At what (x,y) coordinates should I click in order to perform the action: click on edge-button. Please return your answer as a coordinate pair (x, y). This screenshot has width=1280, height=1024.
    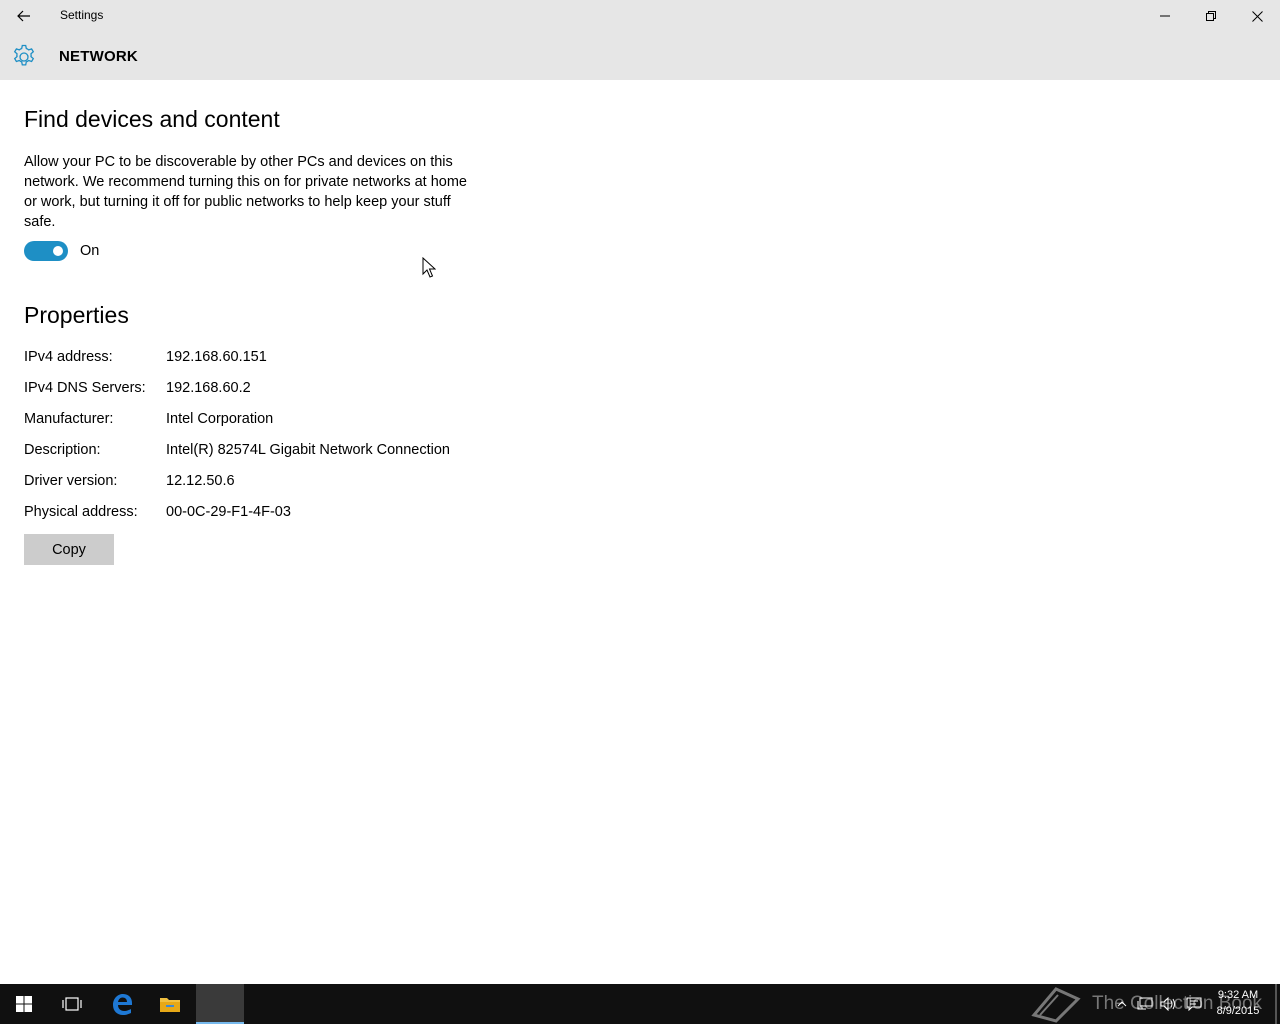
    Looking at the image, I should click on (122, 1004).